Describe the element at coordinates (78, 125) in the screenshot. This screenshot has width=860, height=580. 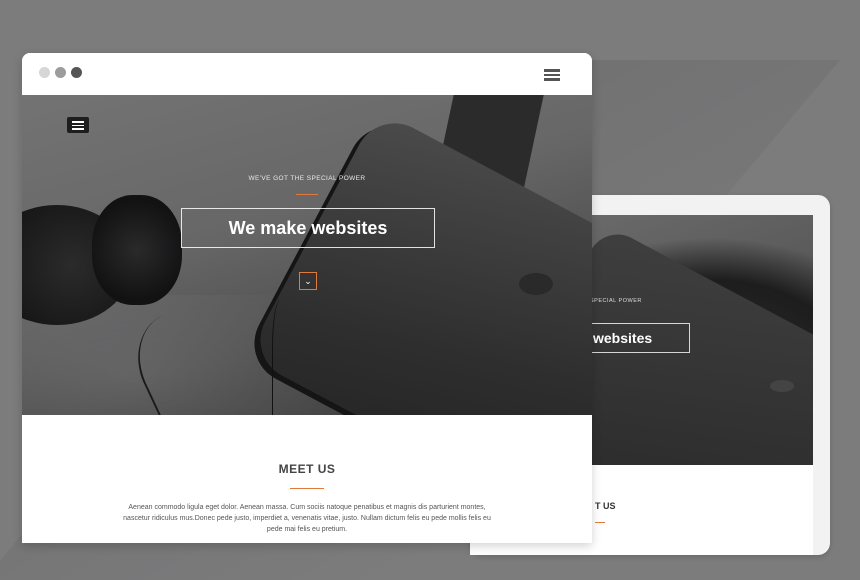
I see `site-menu-icon` at that location.